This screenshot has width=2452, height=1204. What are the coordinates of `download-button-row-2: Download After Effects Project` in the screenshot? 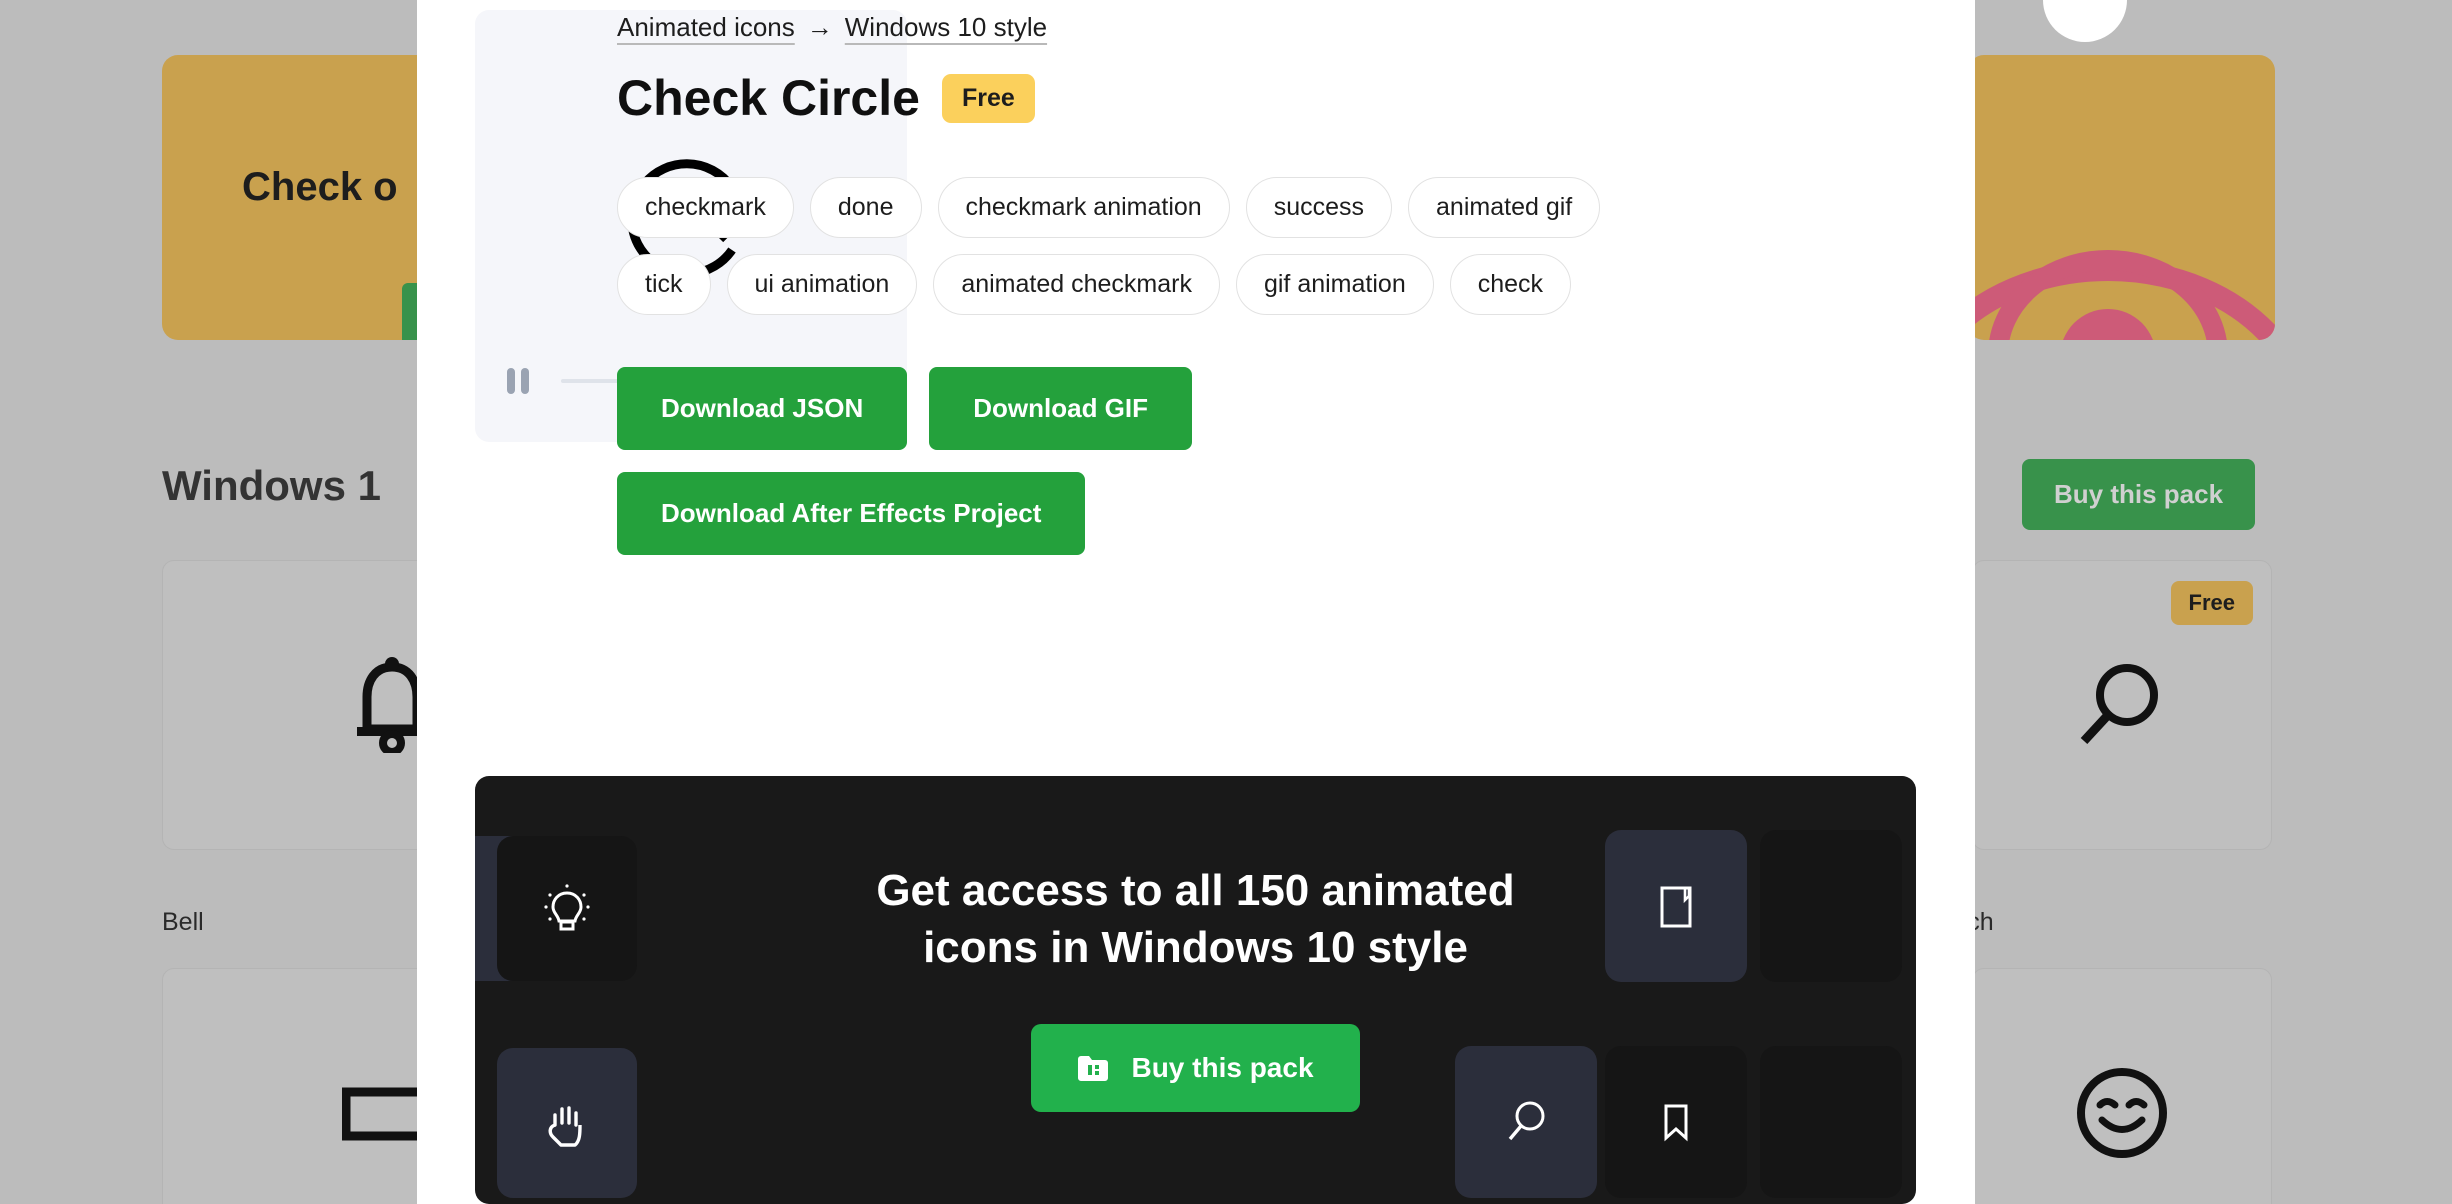 It's located at (1277, 513).